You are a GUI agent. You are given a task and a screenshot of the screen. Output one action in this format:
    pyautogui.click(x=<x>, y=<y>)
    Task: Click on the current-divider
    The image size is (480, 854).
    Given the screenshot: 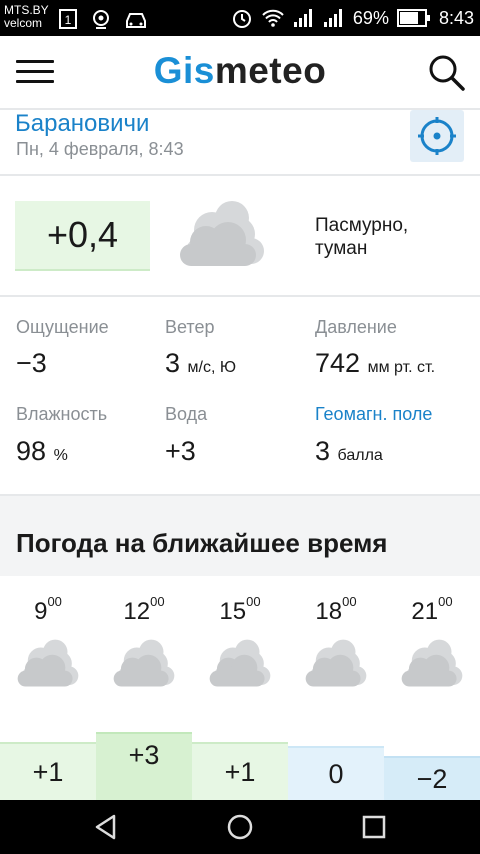 What is the action you would take?
    pyautogui.click(x=240, y=296)
    